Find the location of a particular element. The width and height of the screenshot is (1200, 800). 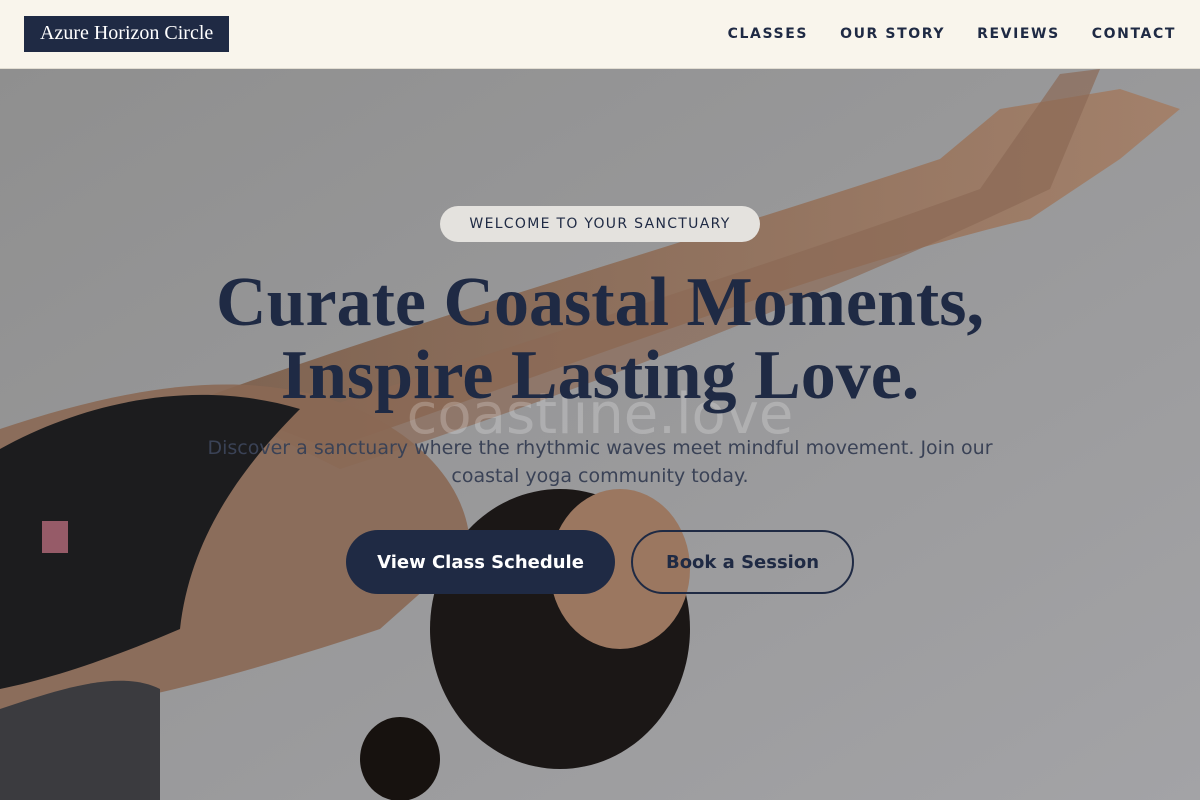

main-nav: CLASSES OUR STORY REVIEWS CONTACT is located at coordinates (952, 34).